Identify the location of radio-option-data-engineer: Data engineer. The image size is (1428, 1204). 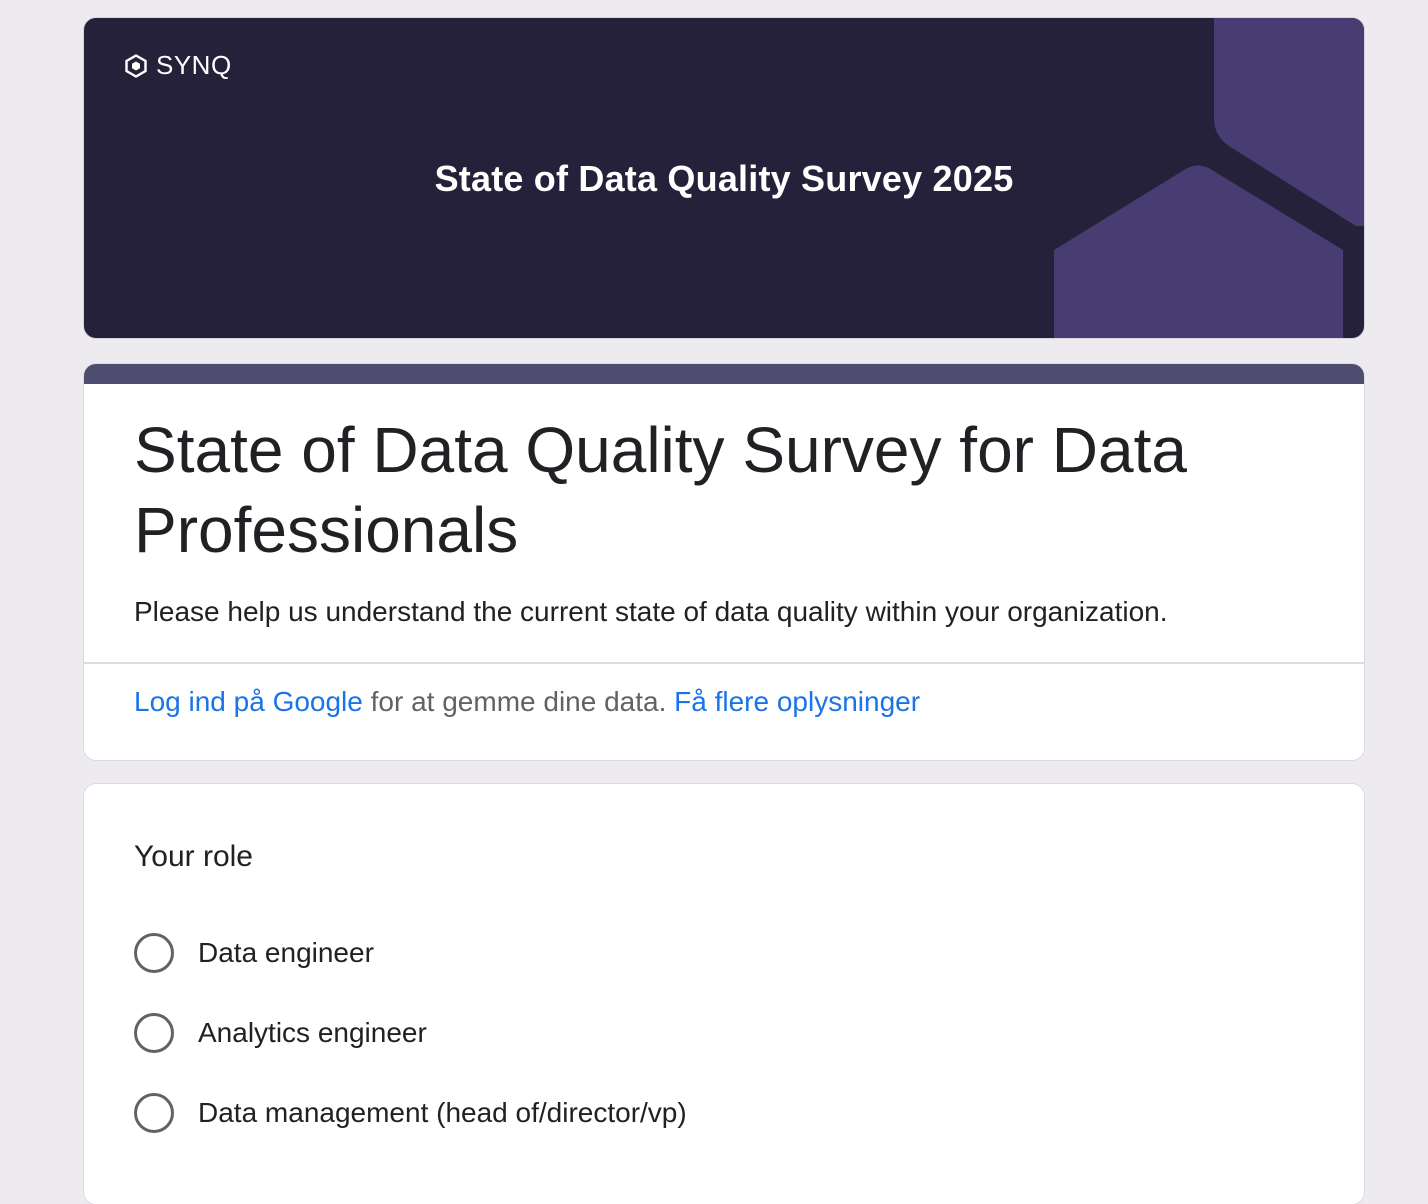
(254, 953).